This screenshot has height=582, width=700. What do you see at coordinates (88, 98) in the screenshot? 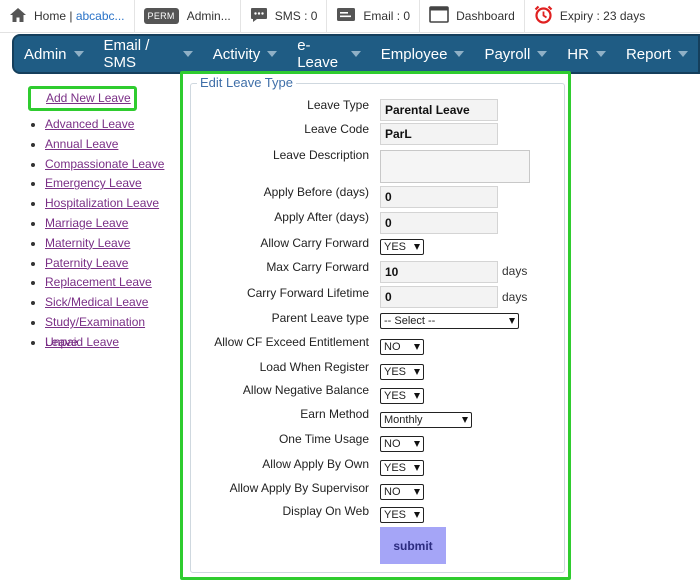
I see `sidebar-link: Add New Leave` at bounding box center [88, 98].